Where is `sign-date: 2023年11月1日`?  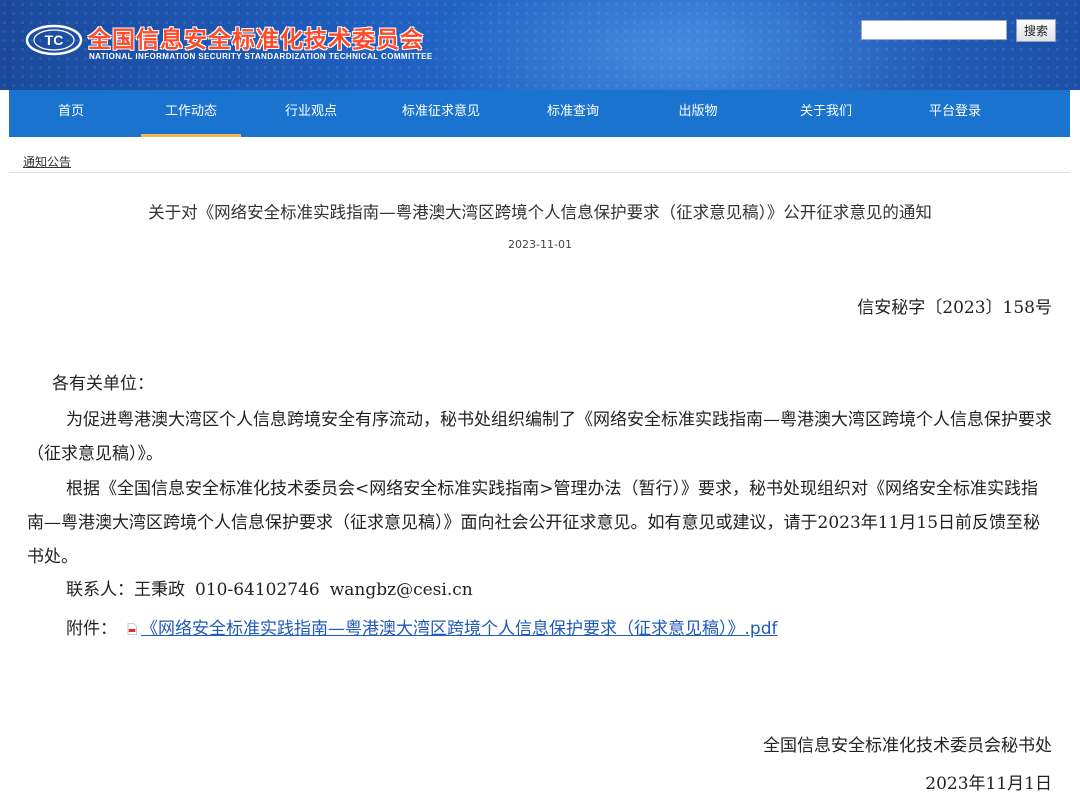
sign-date: 2023年11月1日 is located at coordinates (988, 784).